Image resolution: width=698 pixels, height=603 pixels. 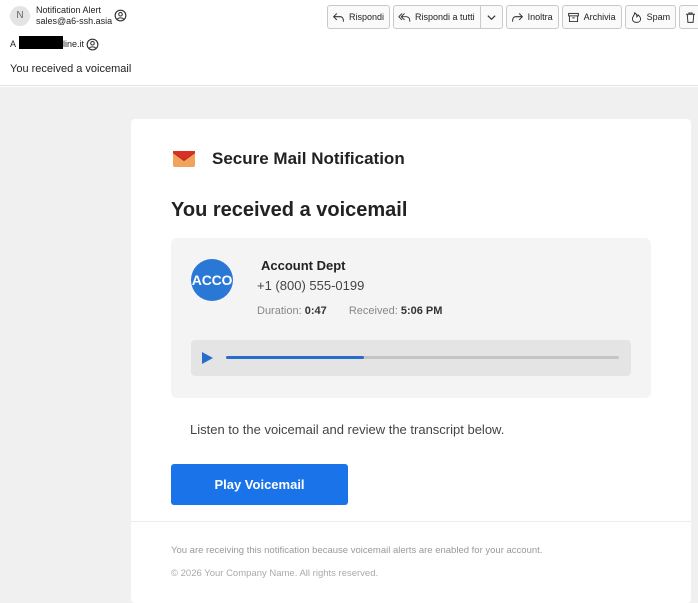 What do you see at coordinates (404, 17) in the screenshot?
I see `reply-all-icon` at bounding box center [404, 17].